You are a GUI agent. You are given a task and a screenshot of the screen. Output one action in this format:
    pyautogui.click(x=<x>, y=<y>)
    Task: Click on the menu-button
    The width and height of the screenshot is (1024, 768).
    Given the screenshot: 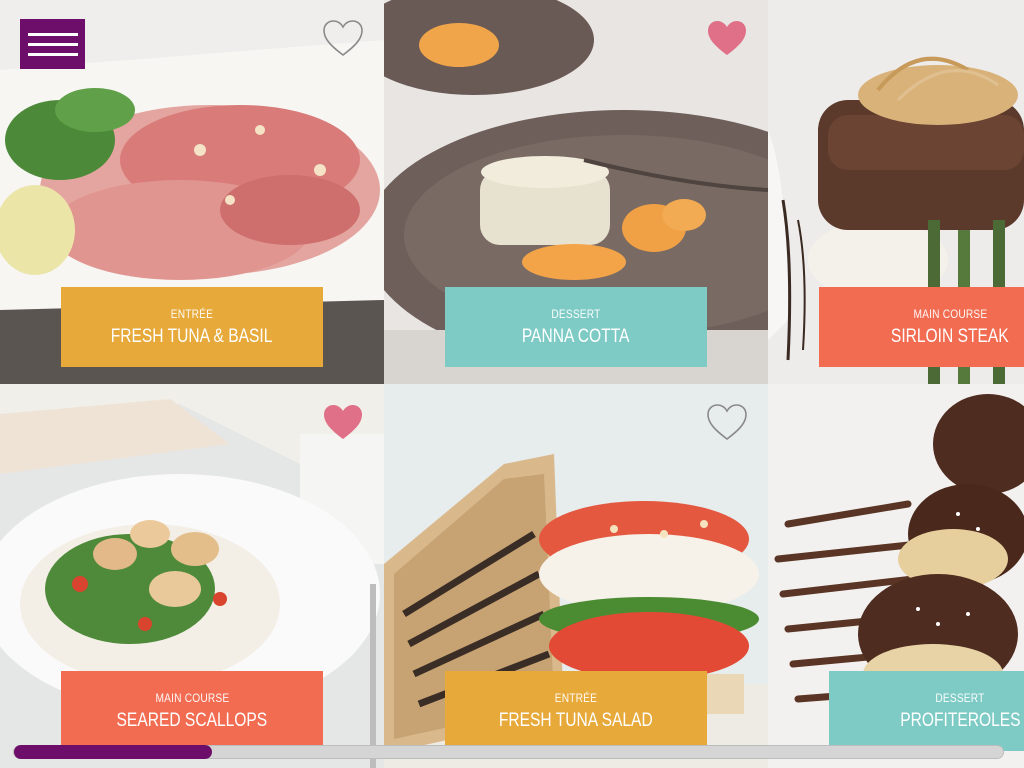 What is the action you would take?
    pyautogui.click(x=52, y=44)
    